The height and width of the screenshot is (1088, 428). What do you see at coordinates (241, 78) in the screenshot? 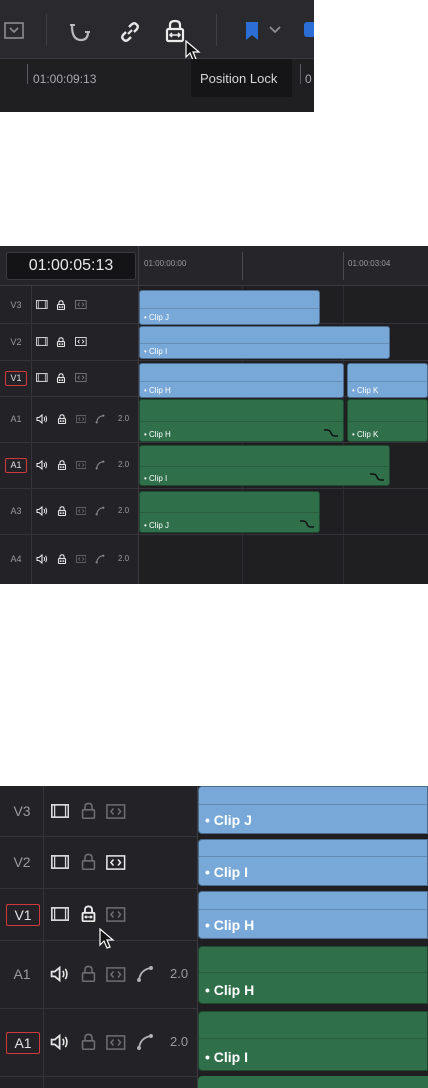
I see `position-lock-tooltip: Position Lock` at bounding box center [241, 78].